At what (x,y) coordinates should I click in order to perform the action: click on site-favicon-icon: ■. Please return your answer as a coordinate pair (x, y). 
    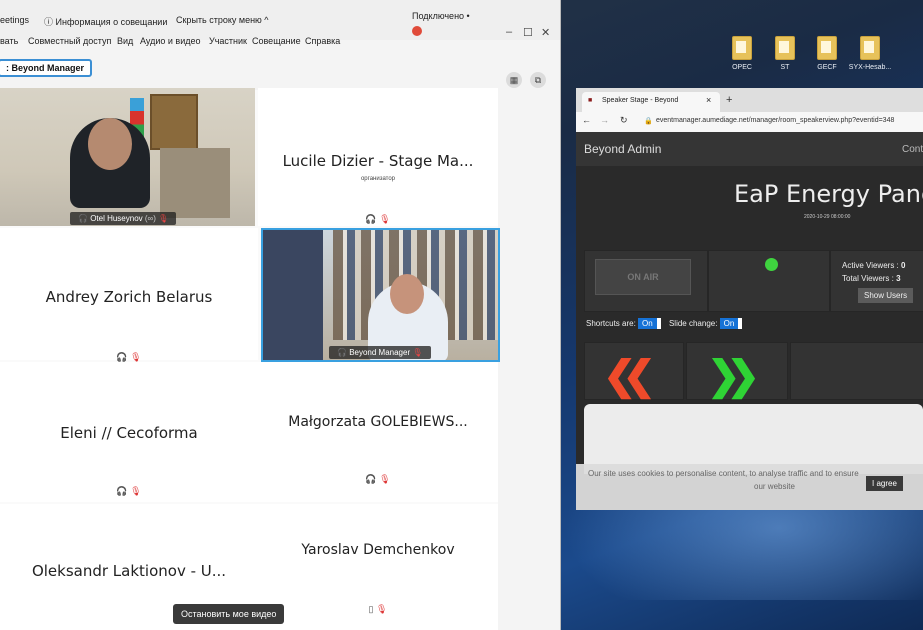
    Looking at the image, I should click on (590, 100).